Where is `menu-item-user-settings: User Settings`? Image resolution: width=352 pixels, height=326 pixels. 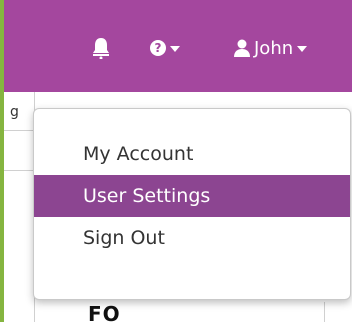
menu-item-user-settings: User Settings is located at coordinates (192, 196).